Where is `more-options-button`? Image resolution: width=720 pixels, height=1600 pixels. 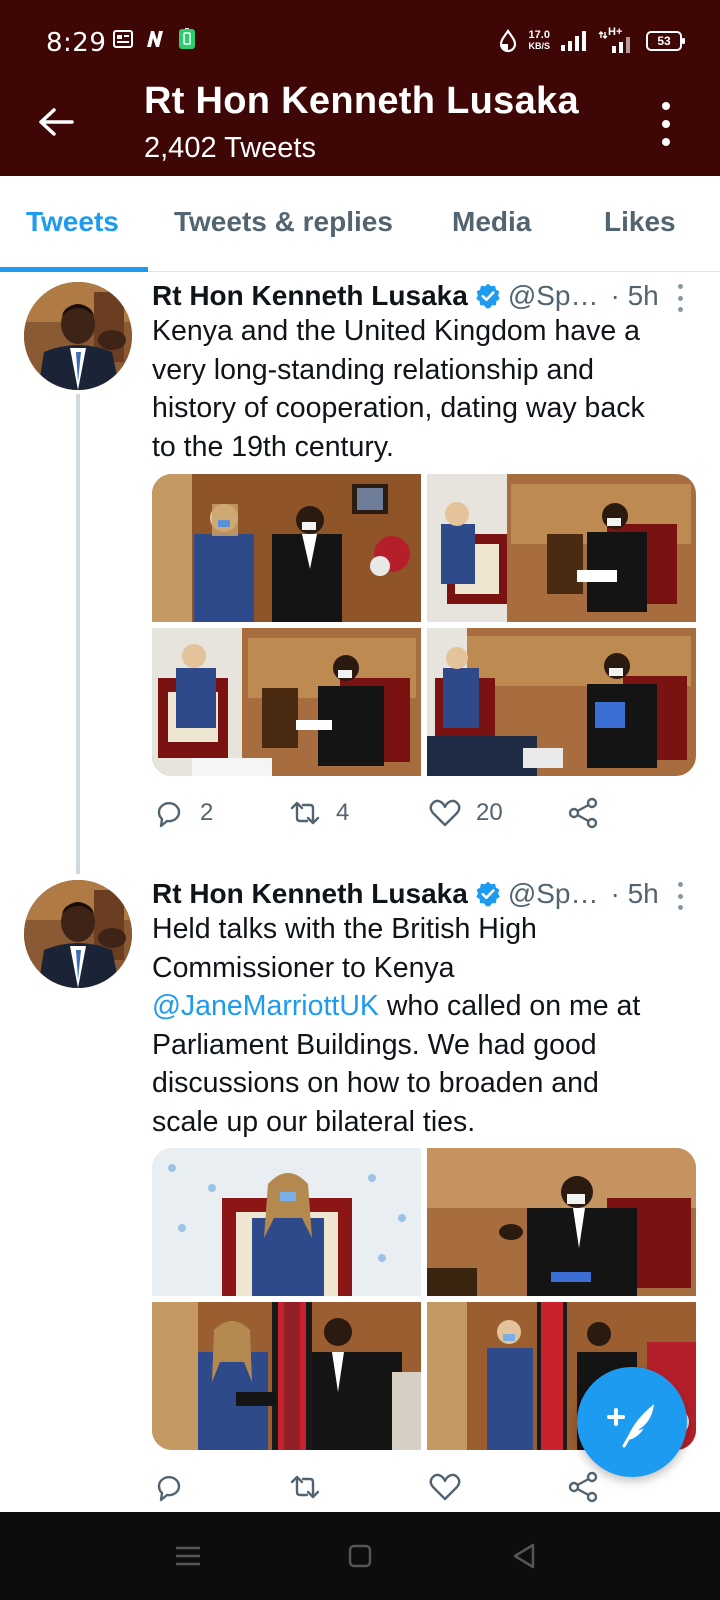 more-options-button is located at coordinates (666, 124).